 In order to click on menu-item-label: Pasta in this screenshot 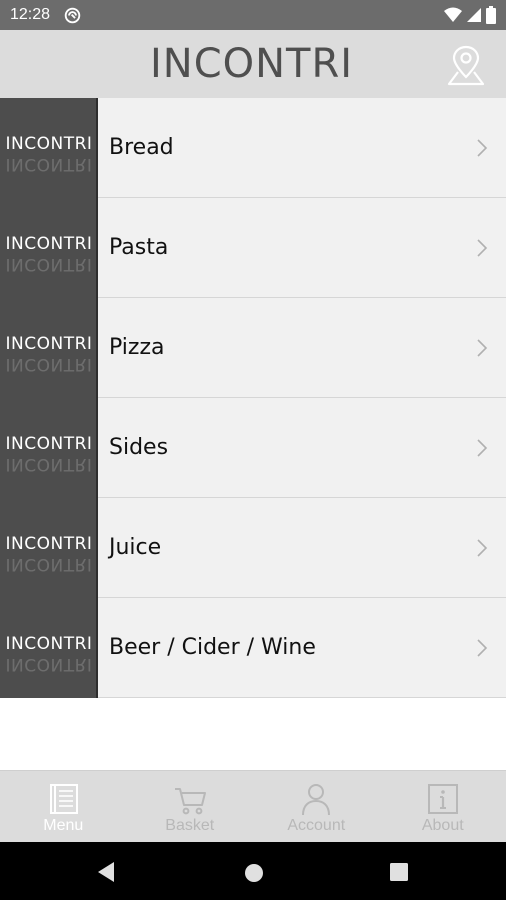, I will do `click(139, 247)`.